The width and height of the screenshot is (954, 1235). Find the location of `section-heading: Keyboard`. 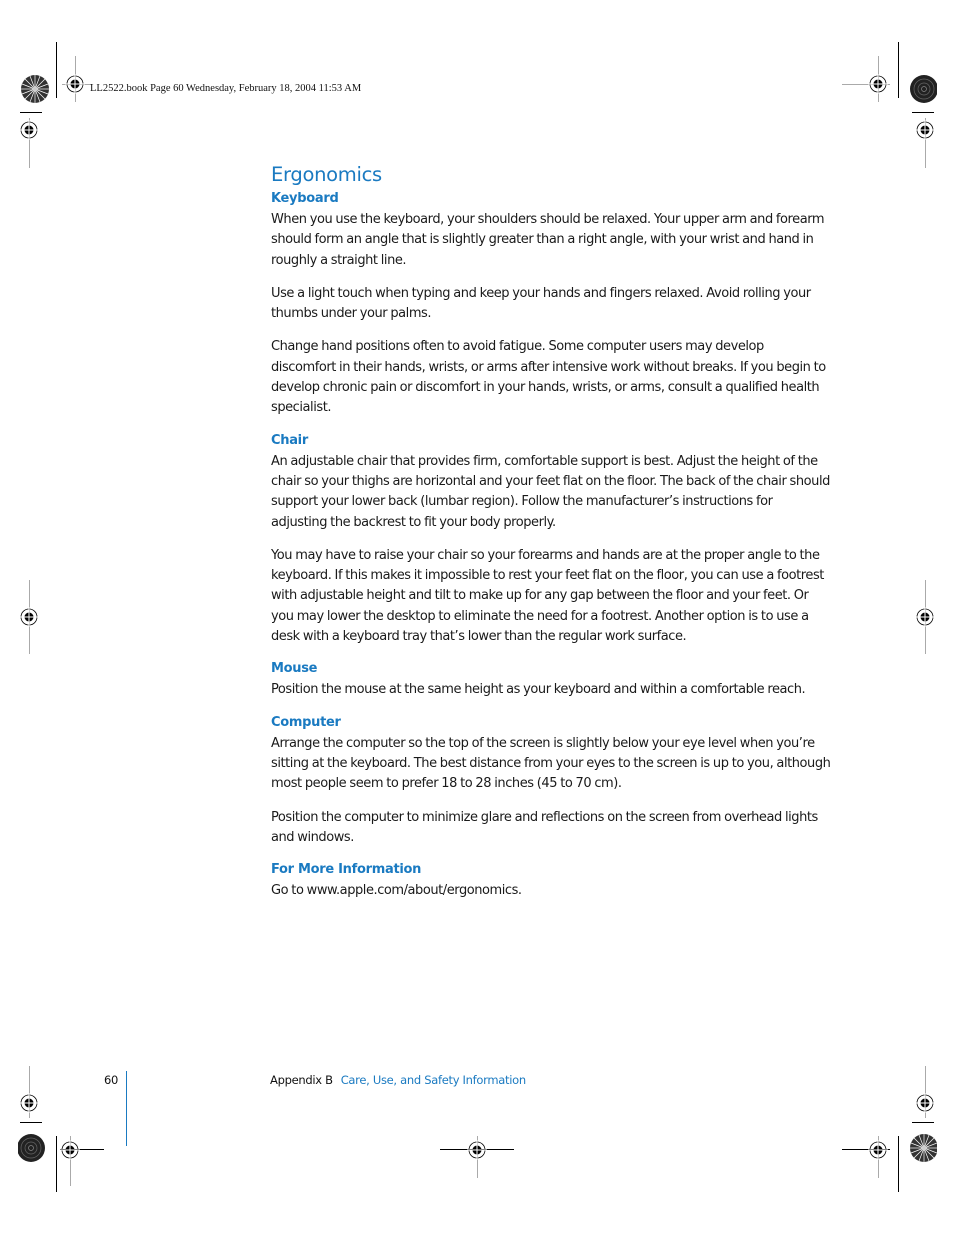

section-heading: Keyboard is located at coordinates (305, 198).